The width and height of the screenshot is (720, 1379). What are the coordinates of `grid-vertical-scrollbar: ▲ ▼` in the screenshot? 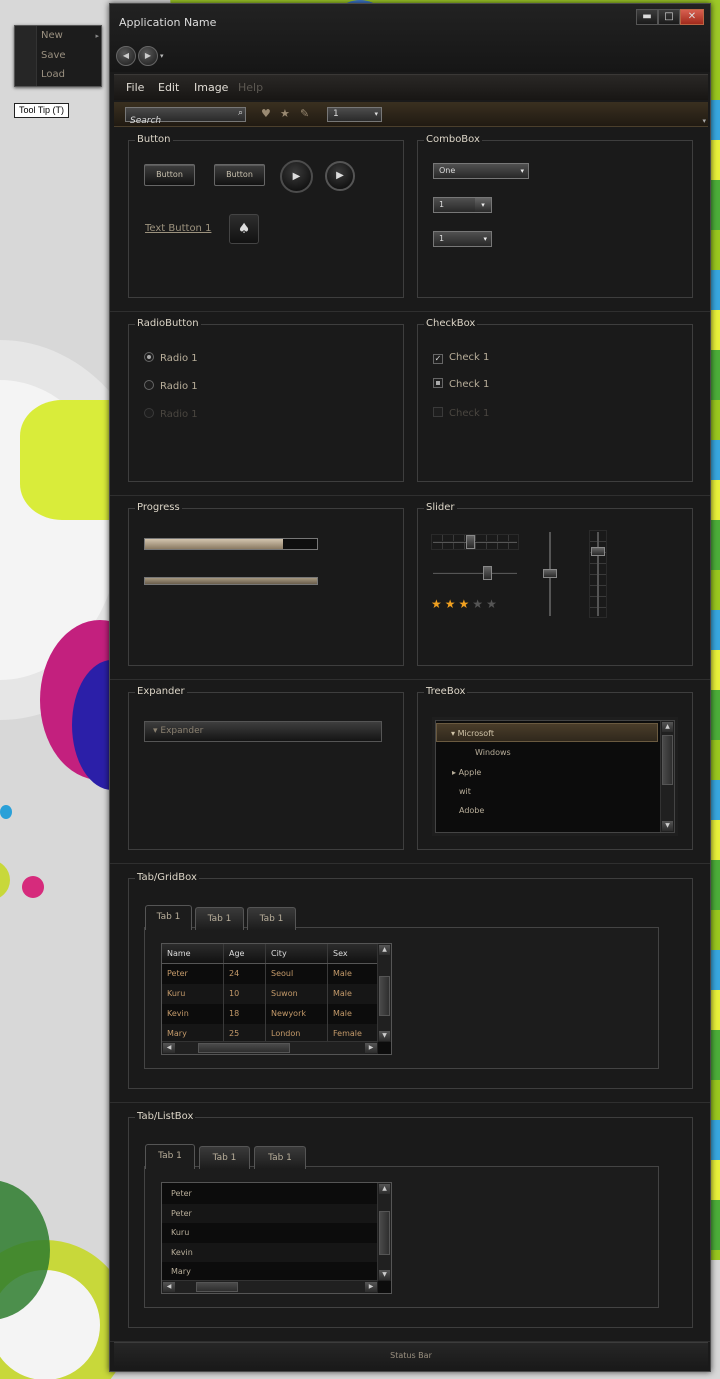 It's located at (384, 993).